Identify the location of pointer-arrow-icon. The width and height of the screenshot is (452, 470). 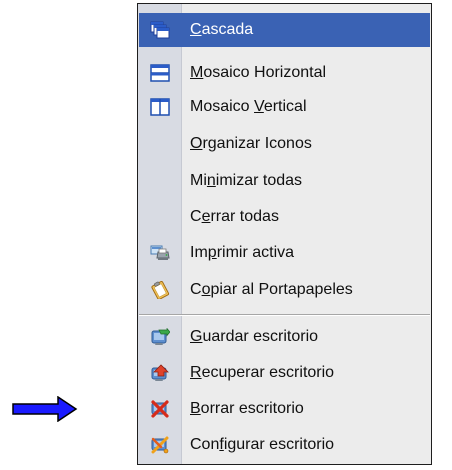
(45, 409).